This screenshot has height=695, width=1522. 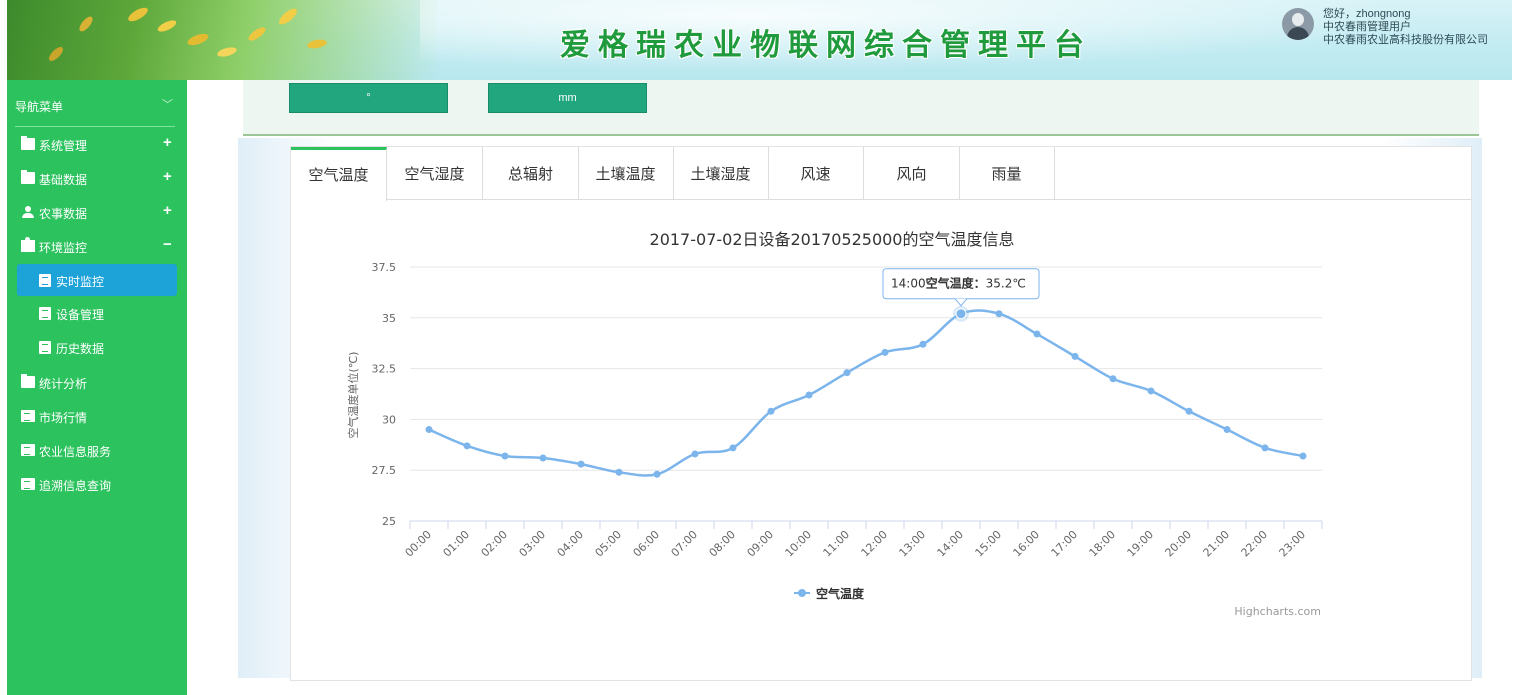 What do you see at coordinates (384, 267) in the screenshot?
I see `y-tick-label: 37.5` at bounding box center [384, 267].